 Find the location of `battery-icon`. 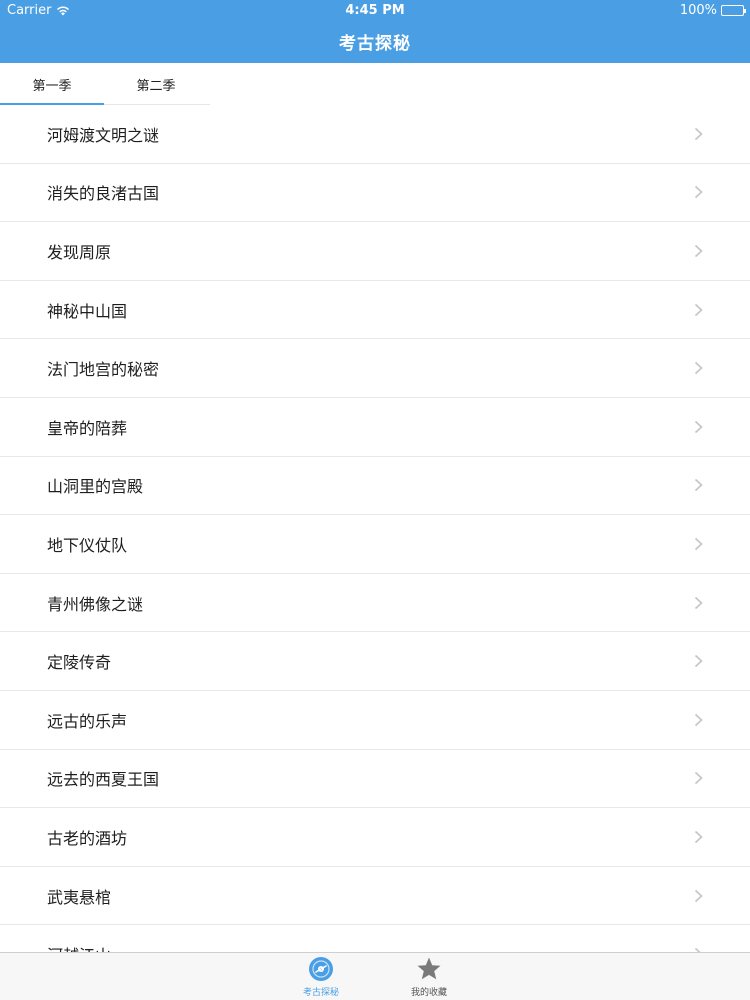

battery-icon is located at coordinates (733, 10).